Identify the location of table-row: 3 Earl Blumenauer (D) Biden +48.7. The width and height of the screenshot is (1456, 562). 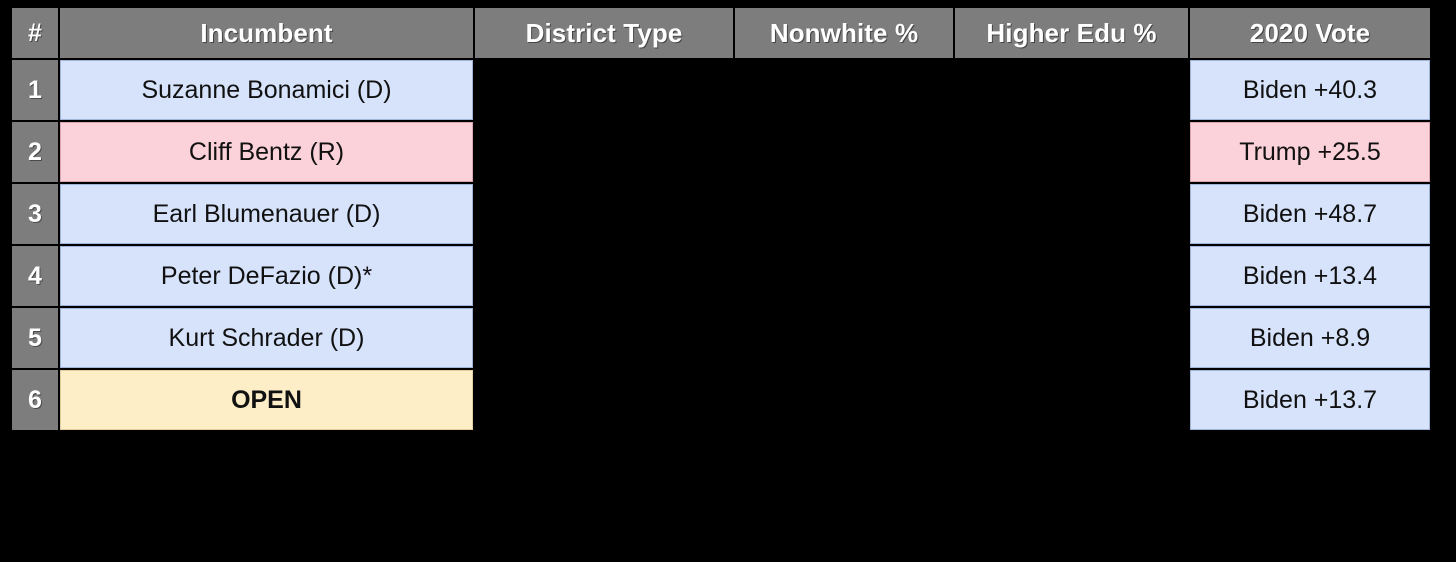
(721, 214).